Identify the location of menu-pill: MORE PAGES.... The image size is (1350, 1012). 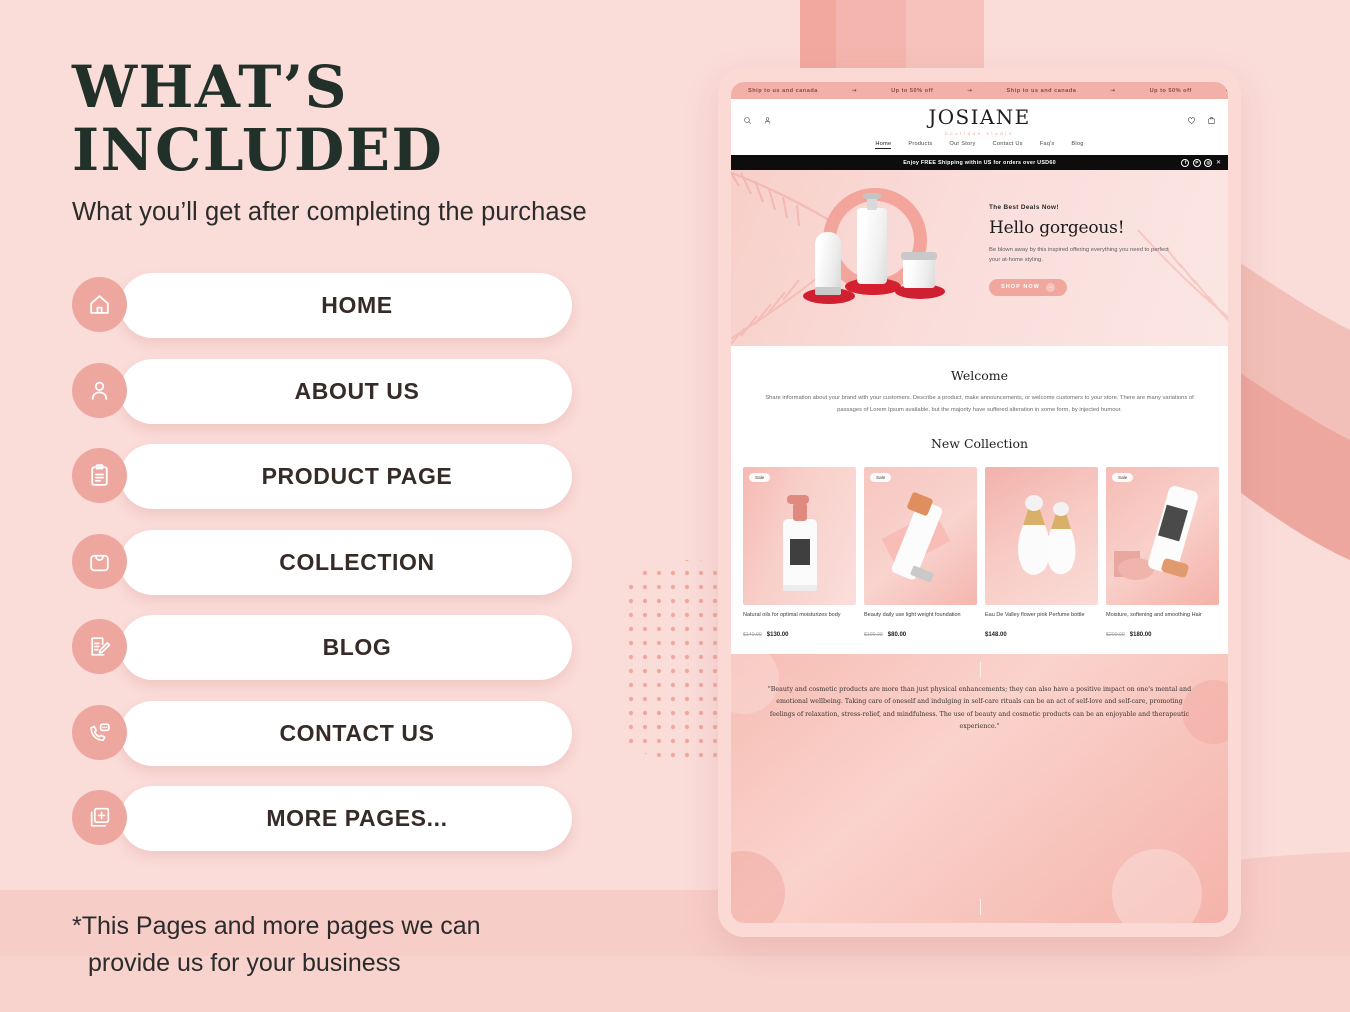
(346, 819).